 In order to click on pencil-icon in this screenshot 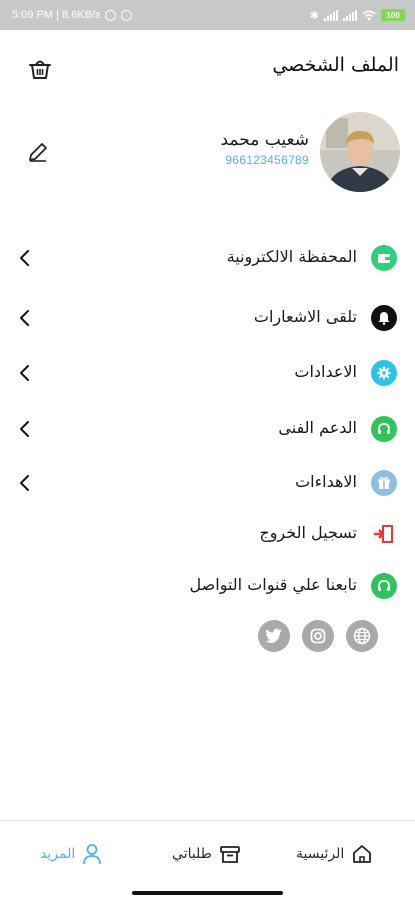, I will do `click(38, 152)`.